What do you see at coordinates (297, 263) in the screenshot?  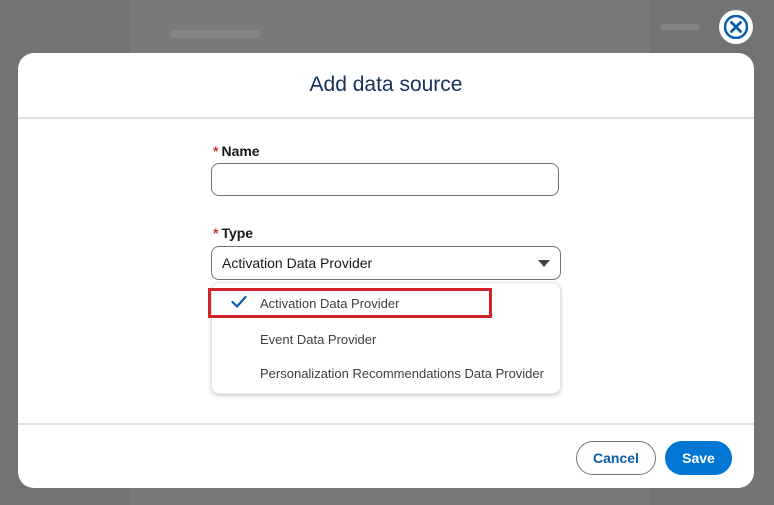 I see `type-select-value: Activation Data Provider` at bounding box center [297, 263].